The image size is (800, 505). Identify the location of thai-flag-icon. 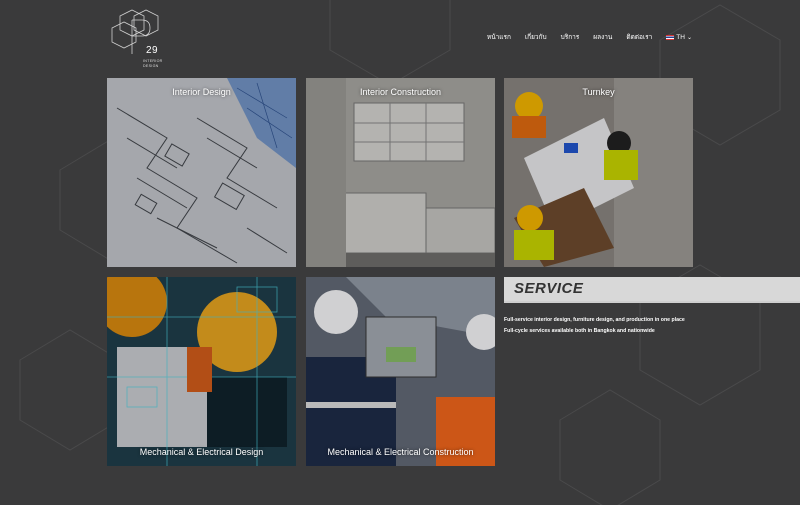
(670, 37).